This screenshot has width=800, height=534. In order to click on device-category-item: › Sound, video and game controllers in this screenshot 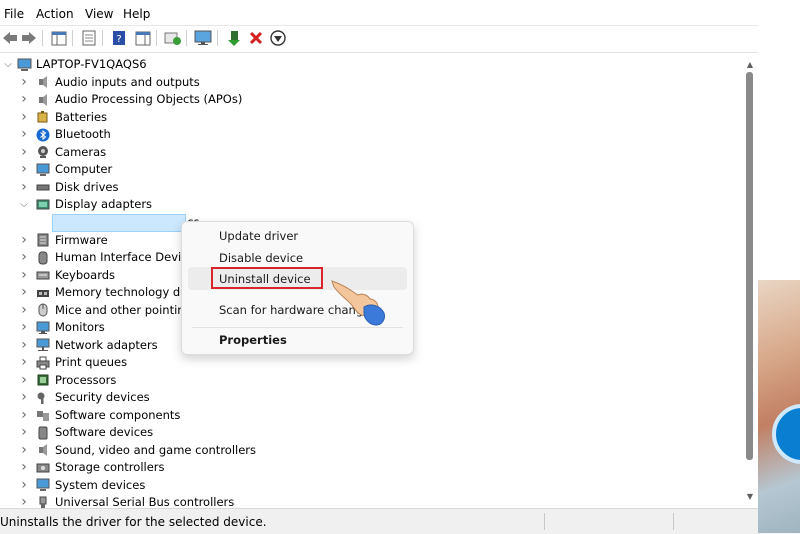, I will do `click(370, 450)`.